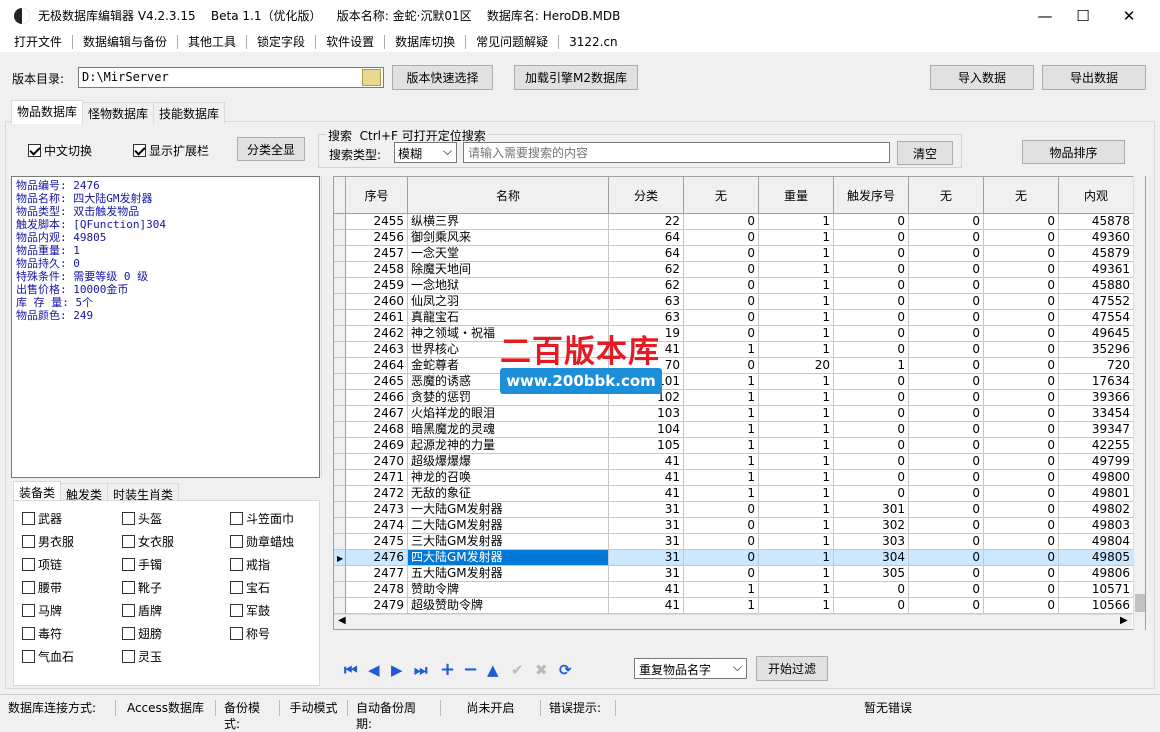  I want to click on tab-items-db: 物品数据库, so click(47, 112).